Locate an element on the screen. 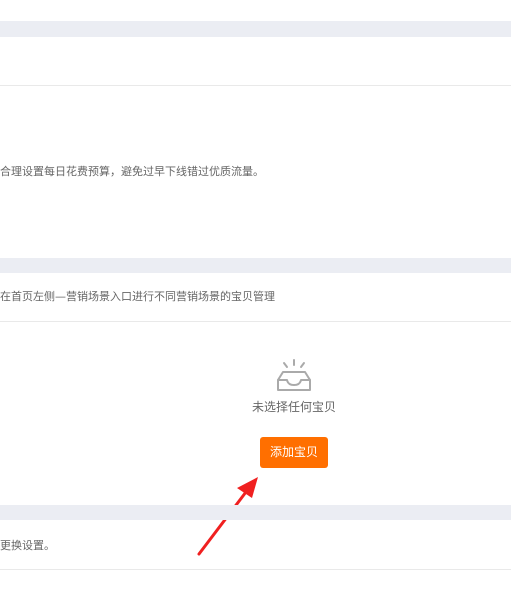 The image size is (511, 605). add-item-button: 添加宝贝 is located at coordinates (294, 452).